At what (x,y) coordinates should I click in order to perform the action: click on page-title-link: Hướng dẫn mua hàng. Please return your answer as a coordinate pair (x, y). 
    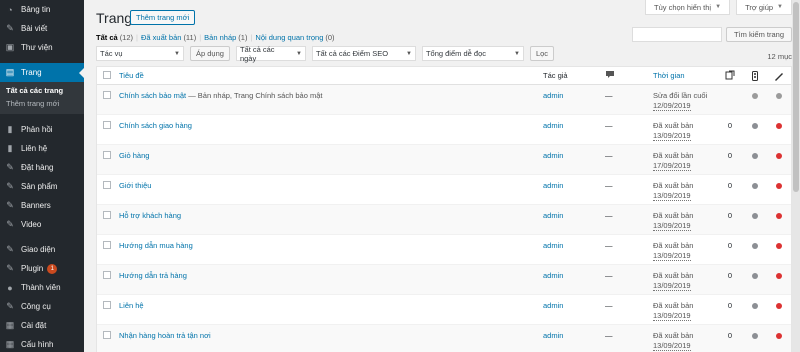
    Looking at the image, I should click on (156, 245).